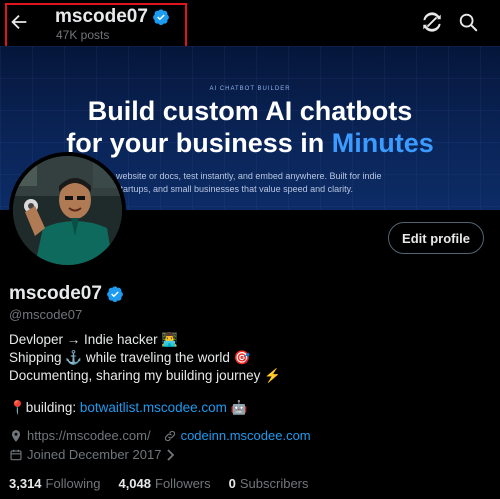  What do you see at coordinates (183, 483) in the screenshot?
I see `followers-label: Followers` at bounding box center [183, 483].